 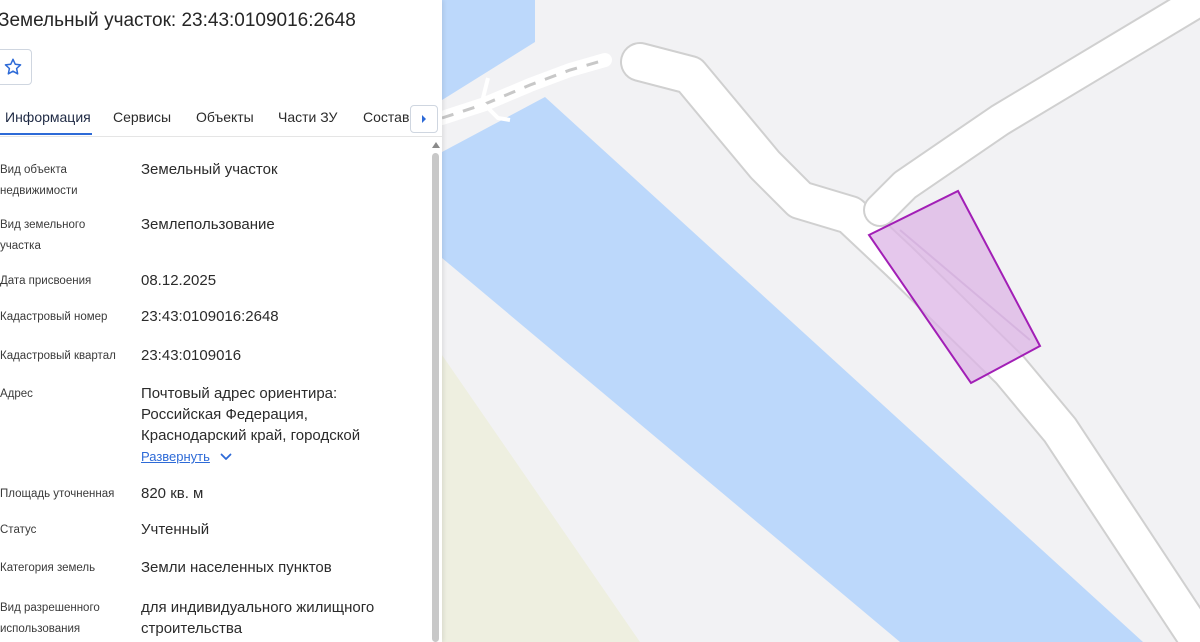 I want to click on star-outline-icon, so click(x=13, y=66).